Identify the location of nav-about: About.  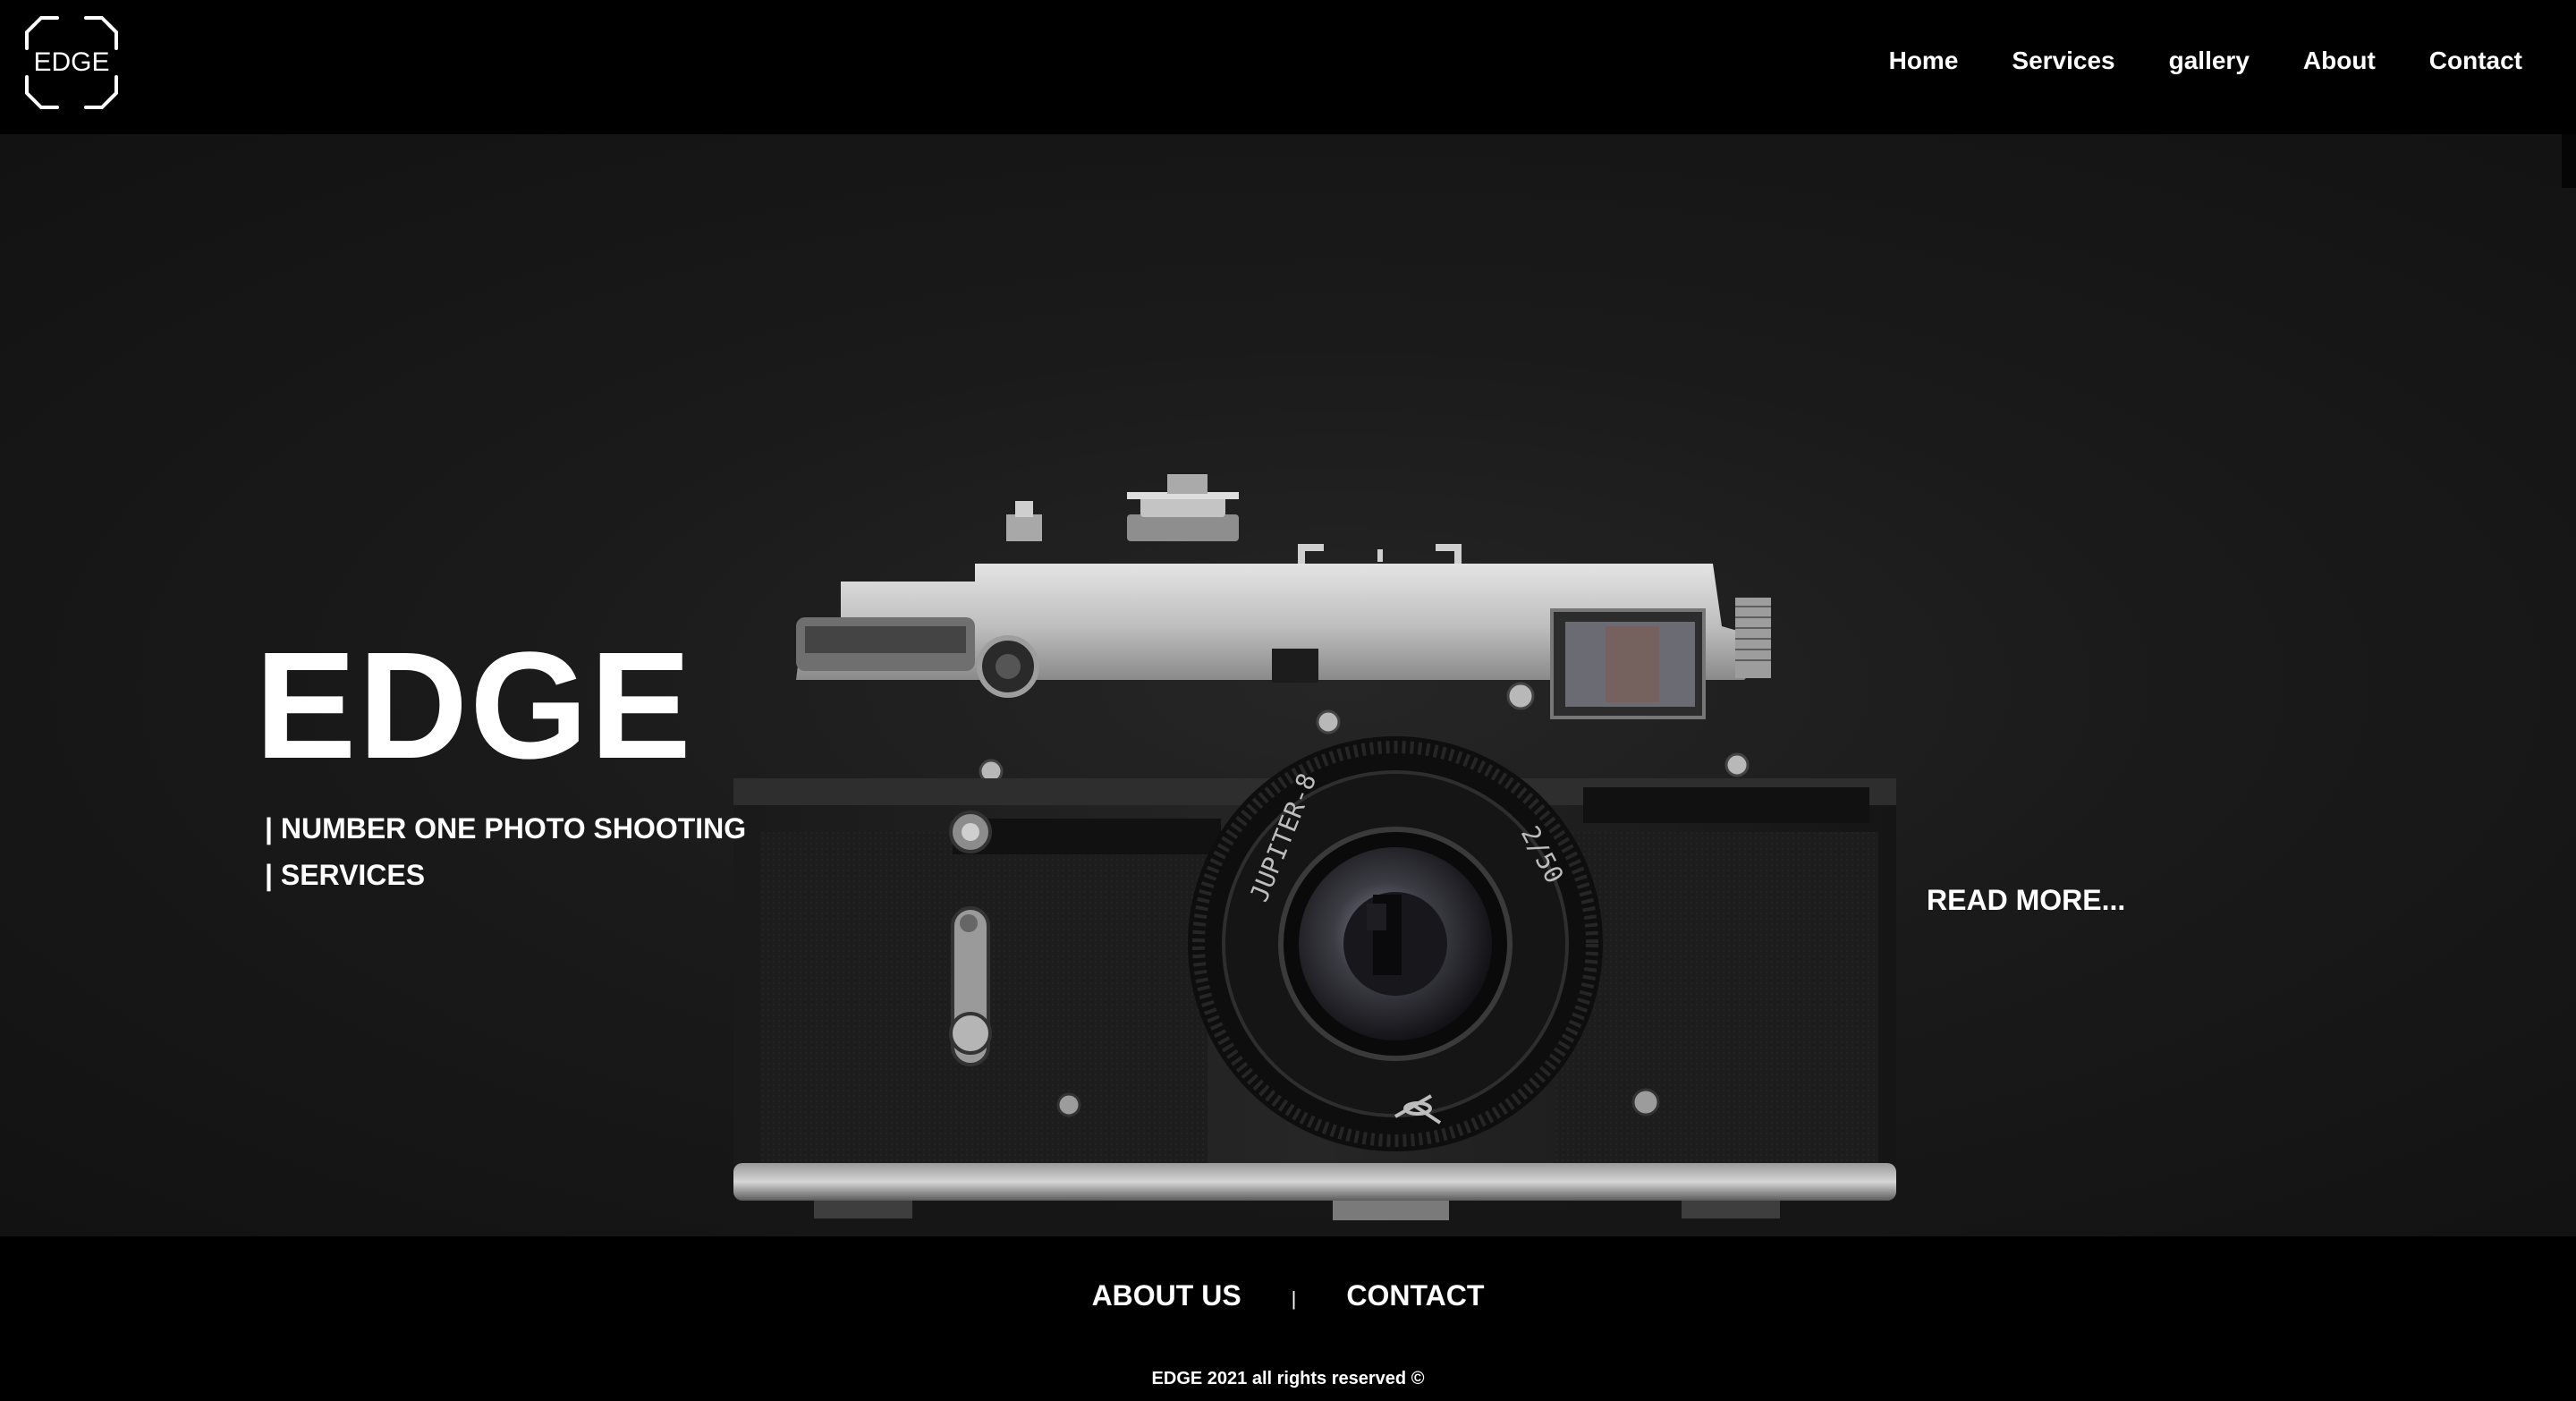
(2339, 60).